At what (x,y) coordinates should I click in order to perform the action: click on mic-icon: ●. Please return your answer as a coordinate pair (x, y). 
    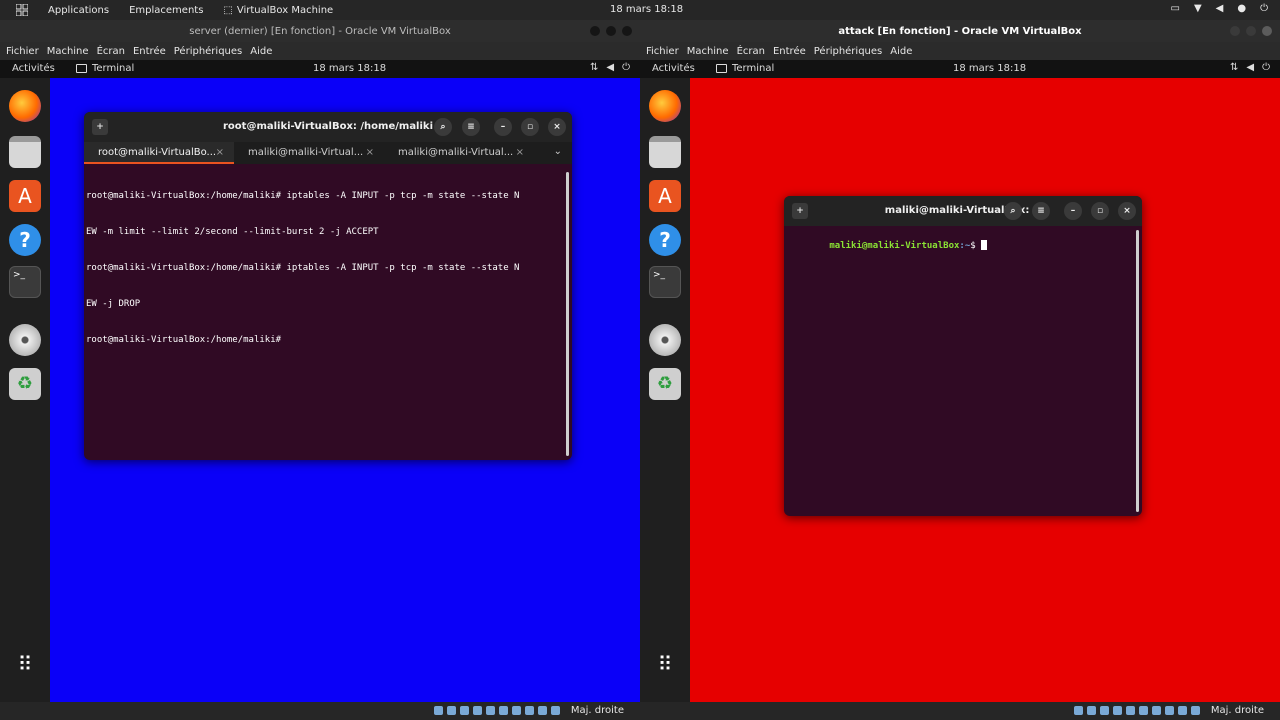
    Looking at the image, I should click on (1241, 8).